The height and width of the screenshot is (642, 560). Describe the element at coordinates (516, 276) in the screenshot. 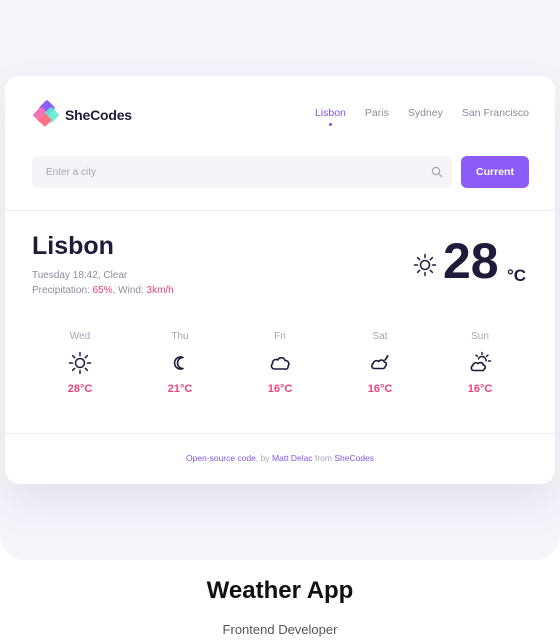

I see `temperature-unit: °C` at that location.